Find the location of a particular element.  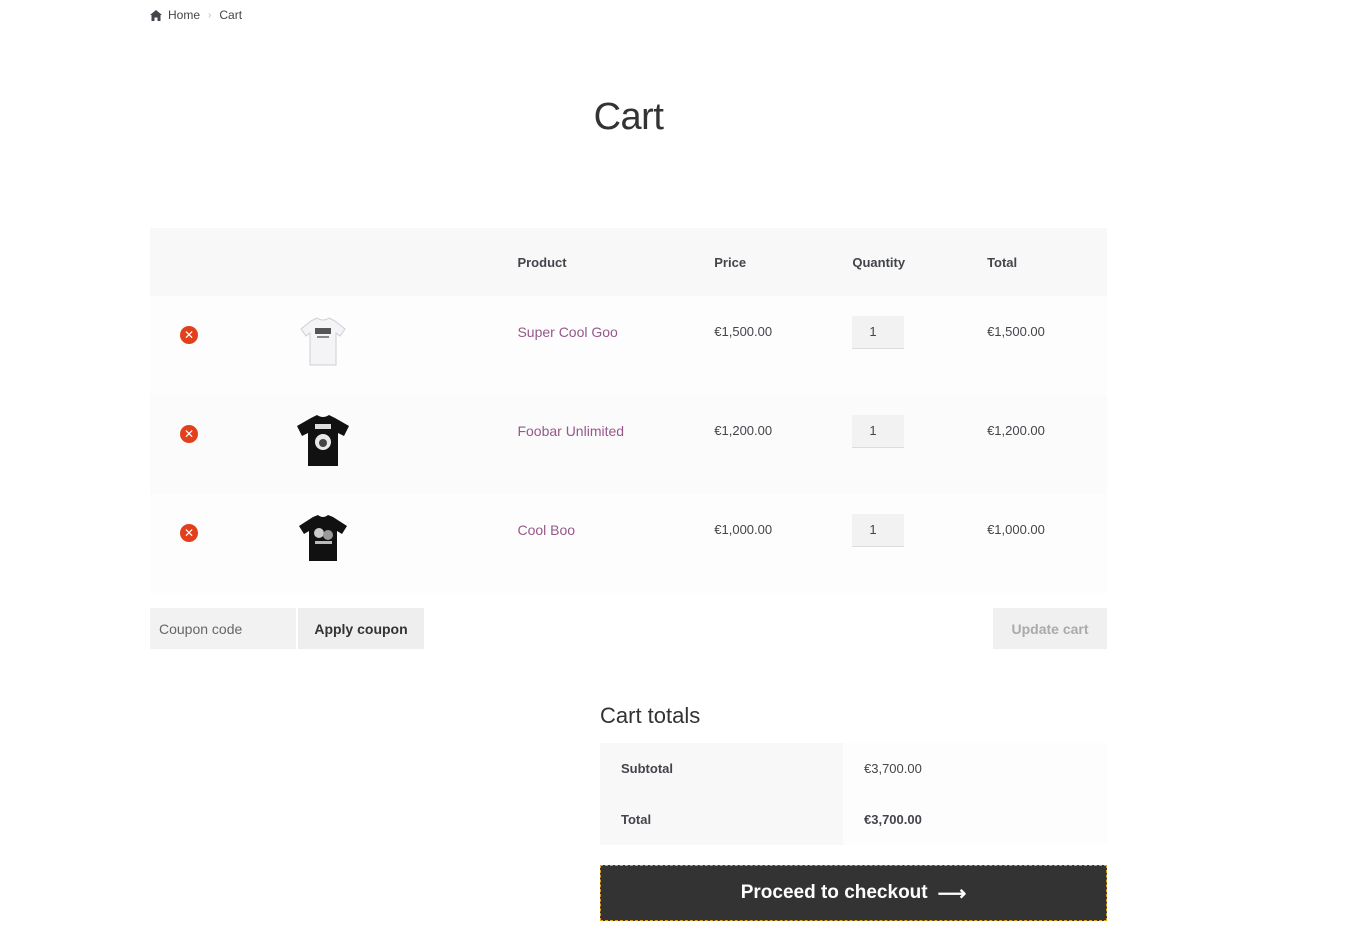

breadcrumb: Home › Cart is located at coordinates (196, 15).